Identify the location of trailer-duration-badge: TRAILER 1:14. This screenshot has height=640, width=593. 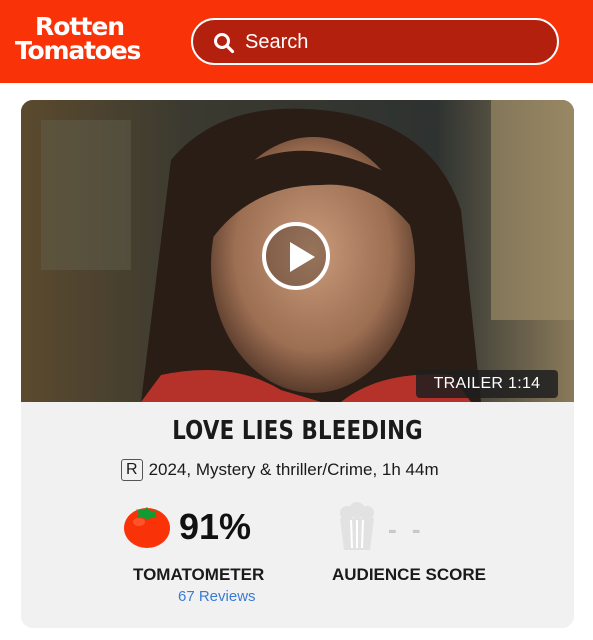
(487, 384).